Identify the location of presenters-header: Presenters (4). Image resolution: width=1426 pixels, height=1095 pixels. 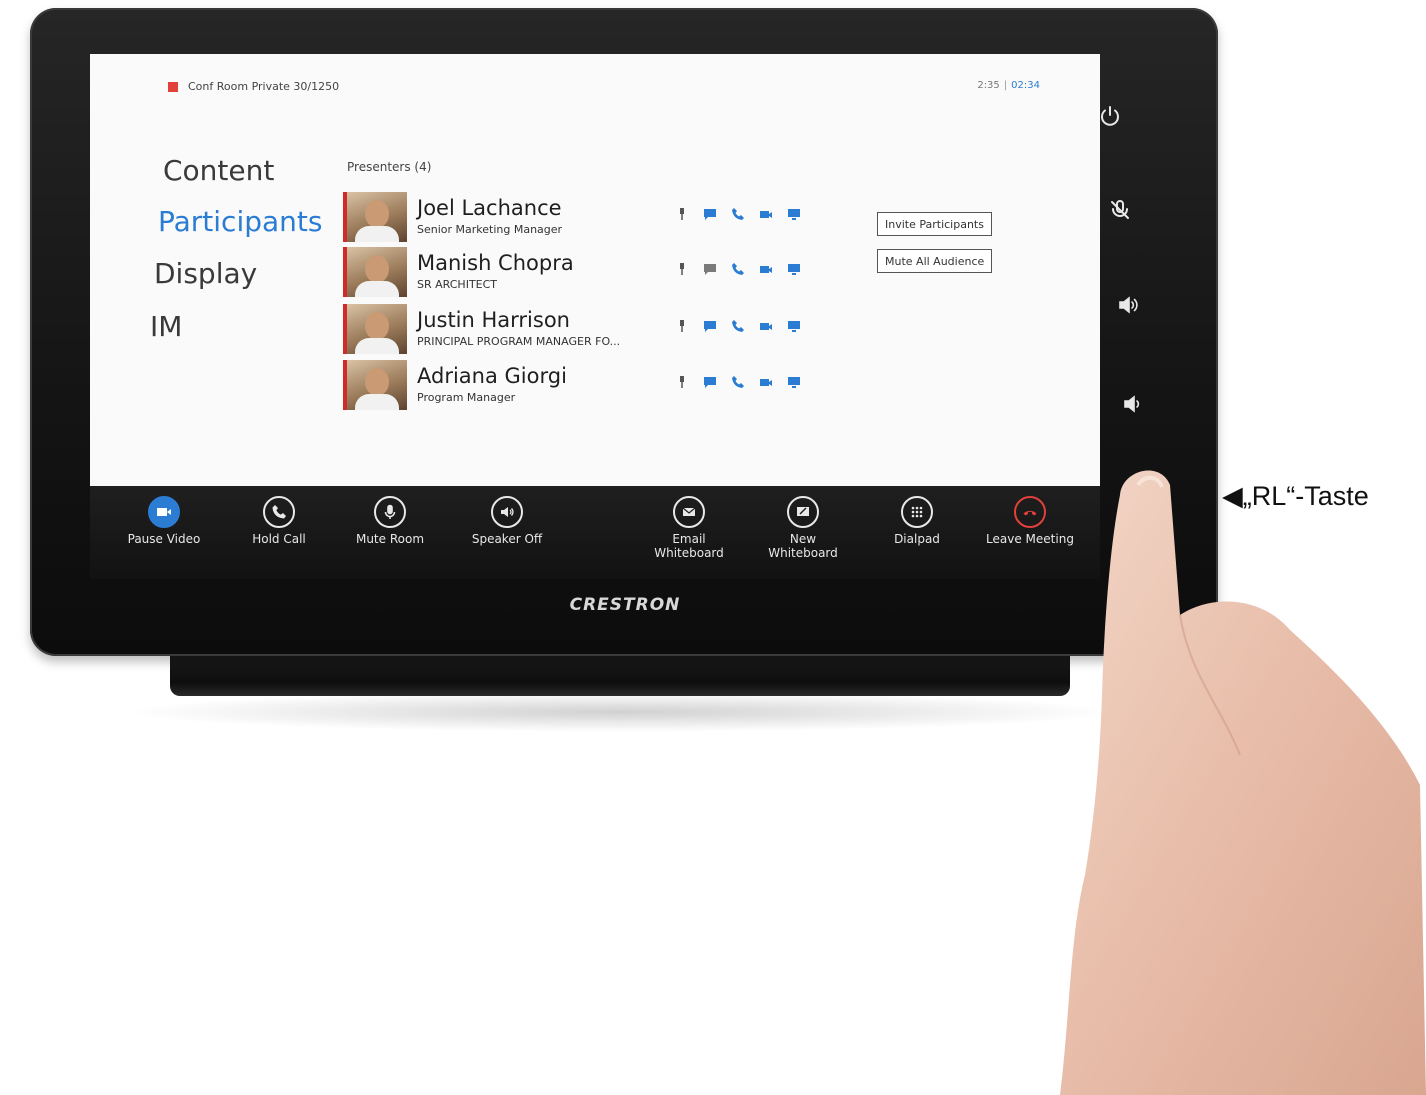
(389, 167).